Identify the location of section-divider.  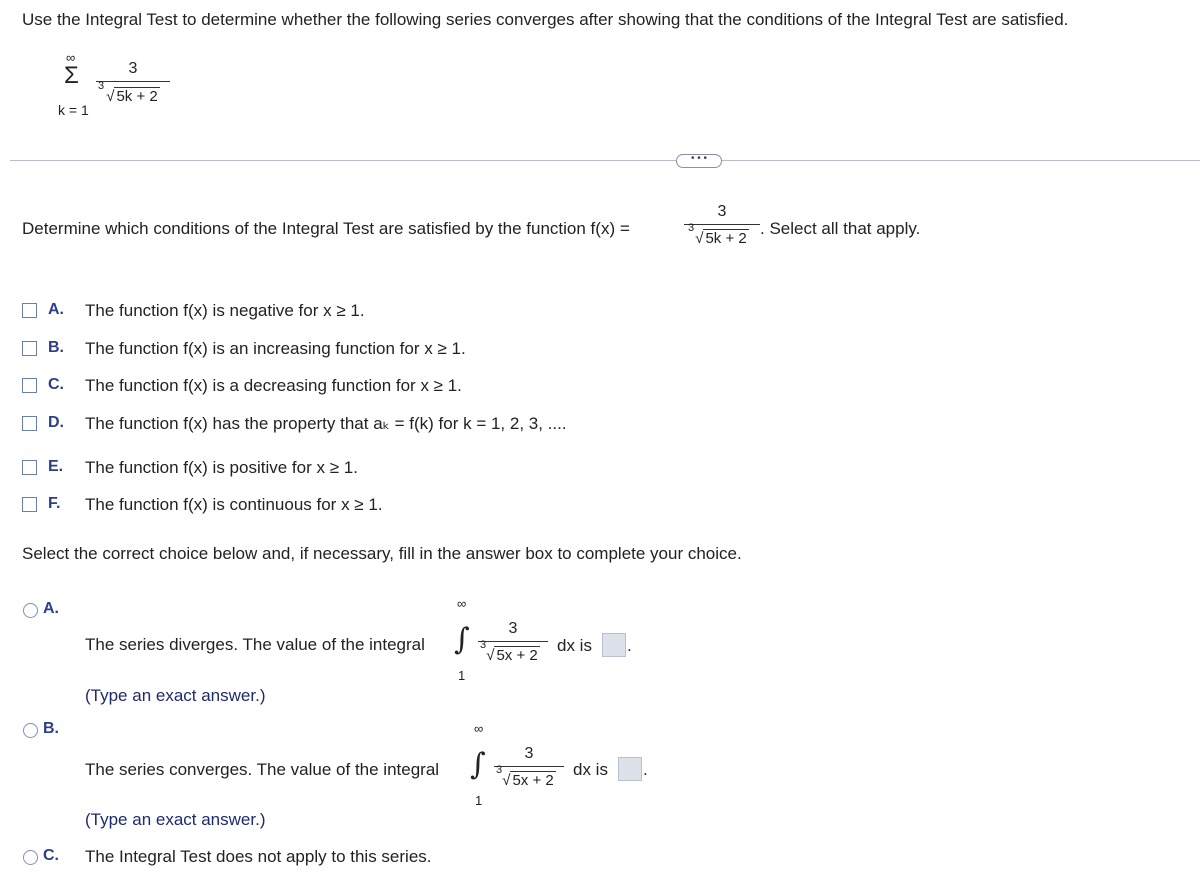
(605, 160).